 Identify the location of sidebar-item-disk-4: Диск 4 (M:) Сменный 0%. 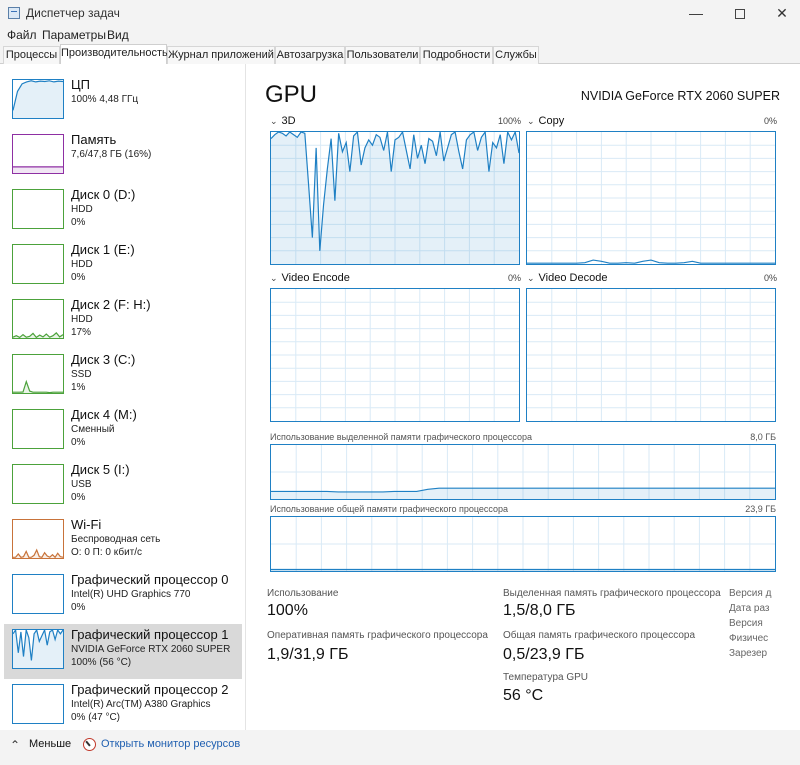
(123, 431).